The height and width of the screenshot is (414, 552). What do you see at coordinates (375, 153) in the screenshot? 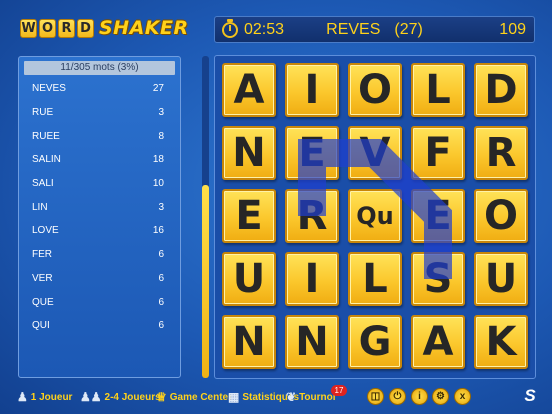
I see `letter-tile: V` at bounding box center [375, 153].